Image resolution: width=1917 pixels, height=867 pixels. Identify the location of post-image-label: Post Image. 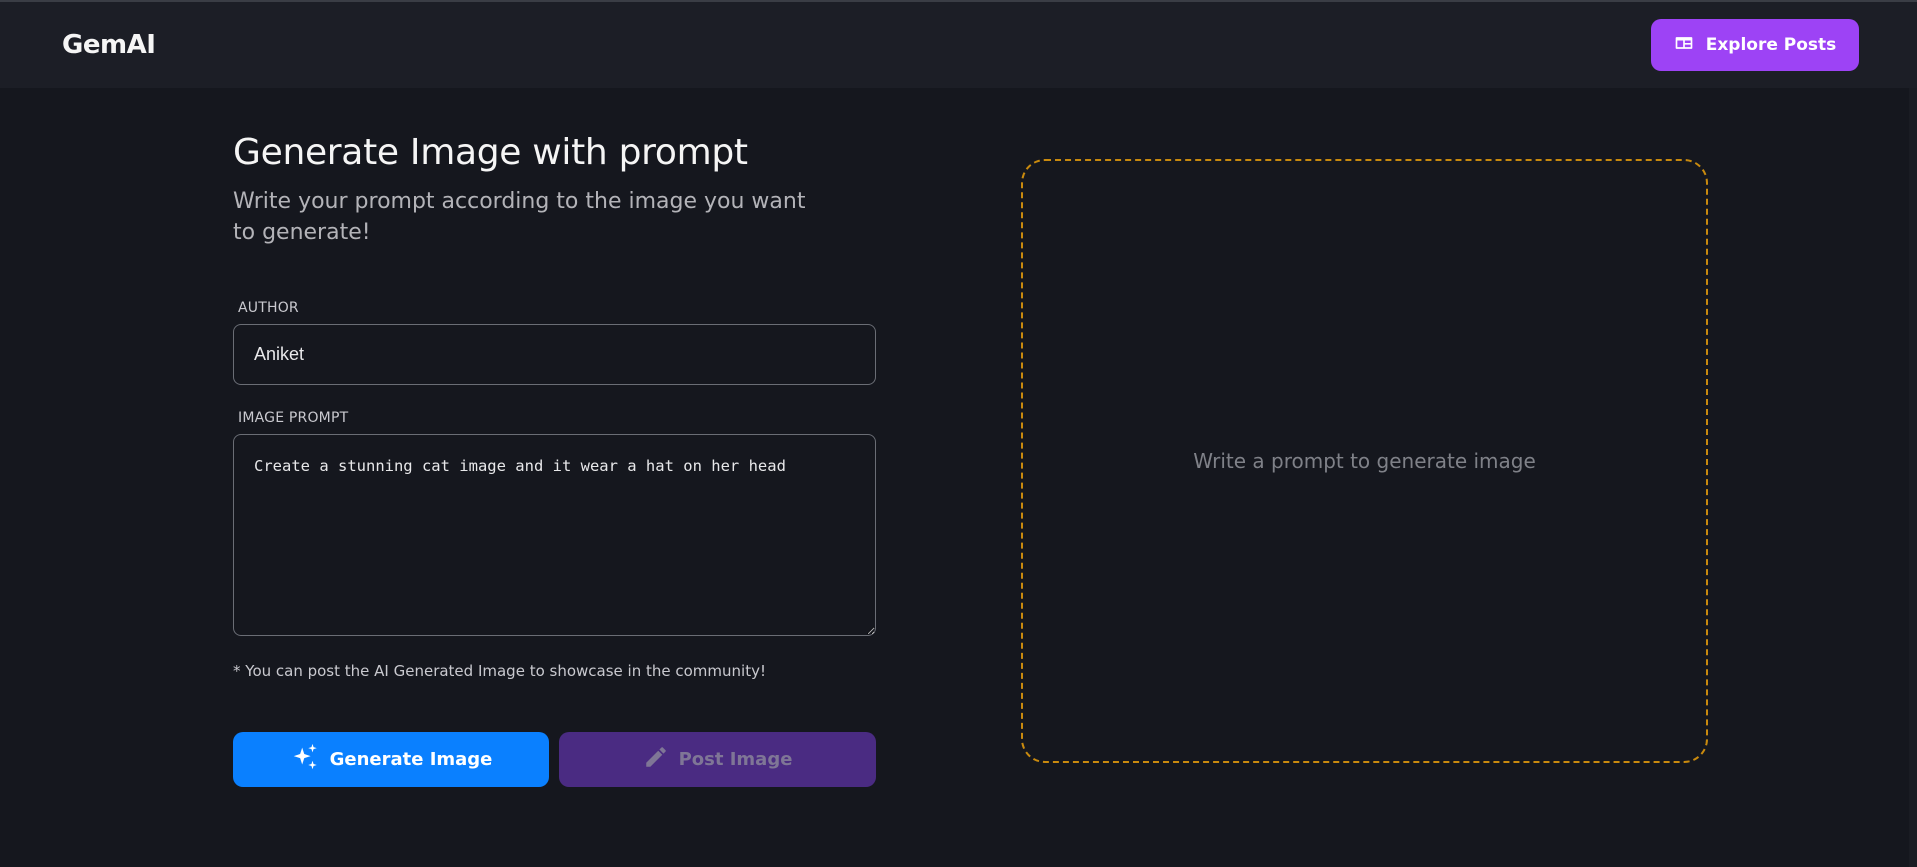
(735, 759).